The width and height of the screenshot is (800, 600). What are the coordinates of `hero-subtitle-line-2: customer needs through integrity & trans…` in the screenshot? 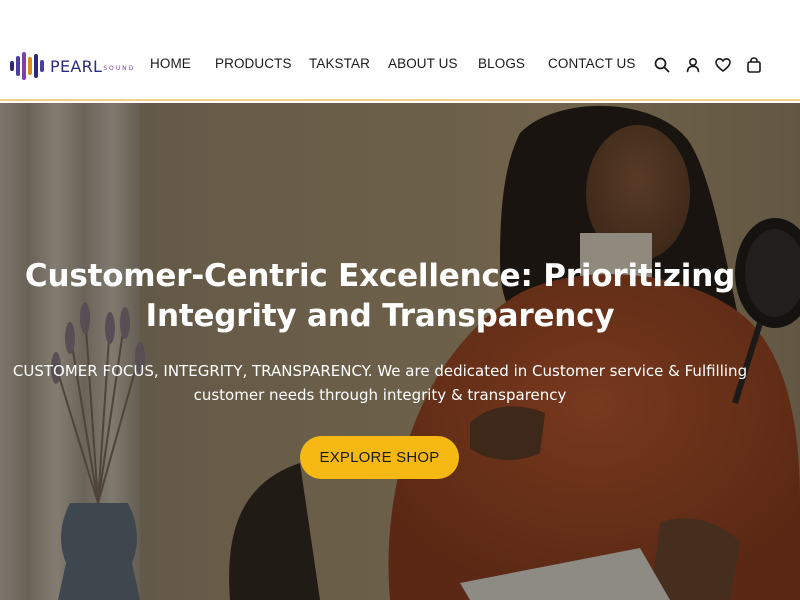 It's located at (380, 395).